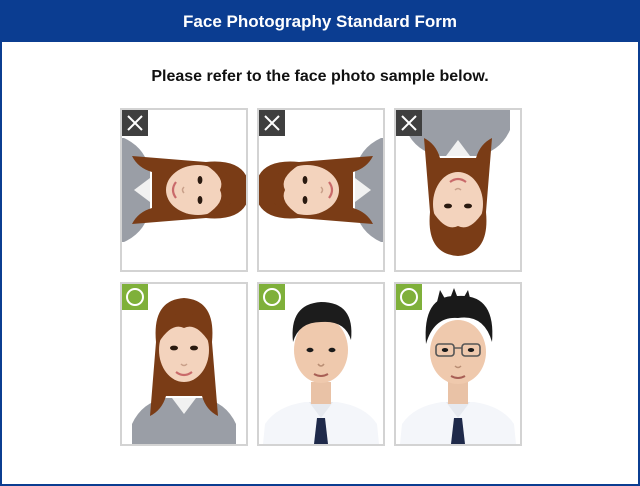 The image size is (640, 486). What do you see at coordinates (321, 364) in the screenshot?
I see `sample-photo-correct-man` at bounding box center [321, 364].